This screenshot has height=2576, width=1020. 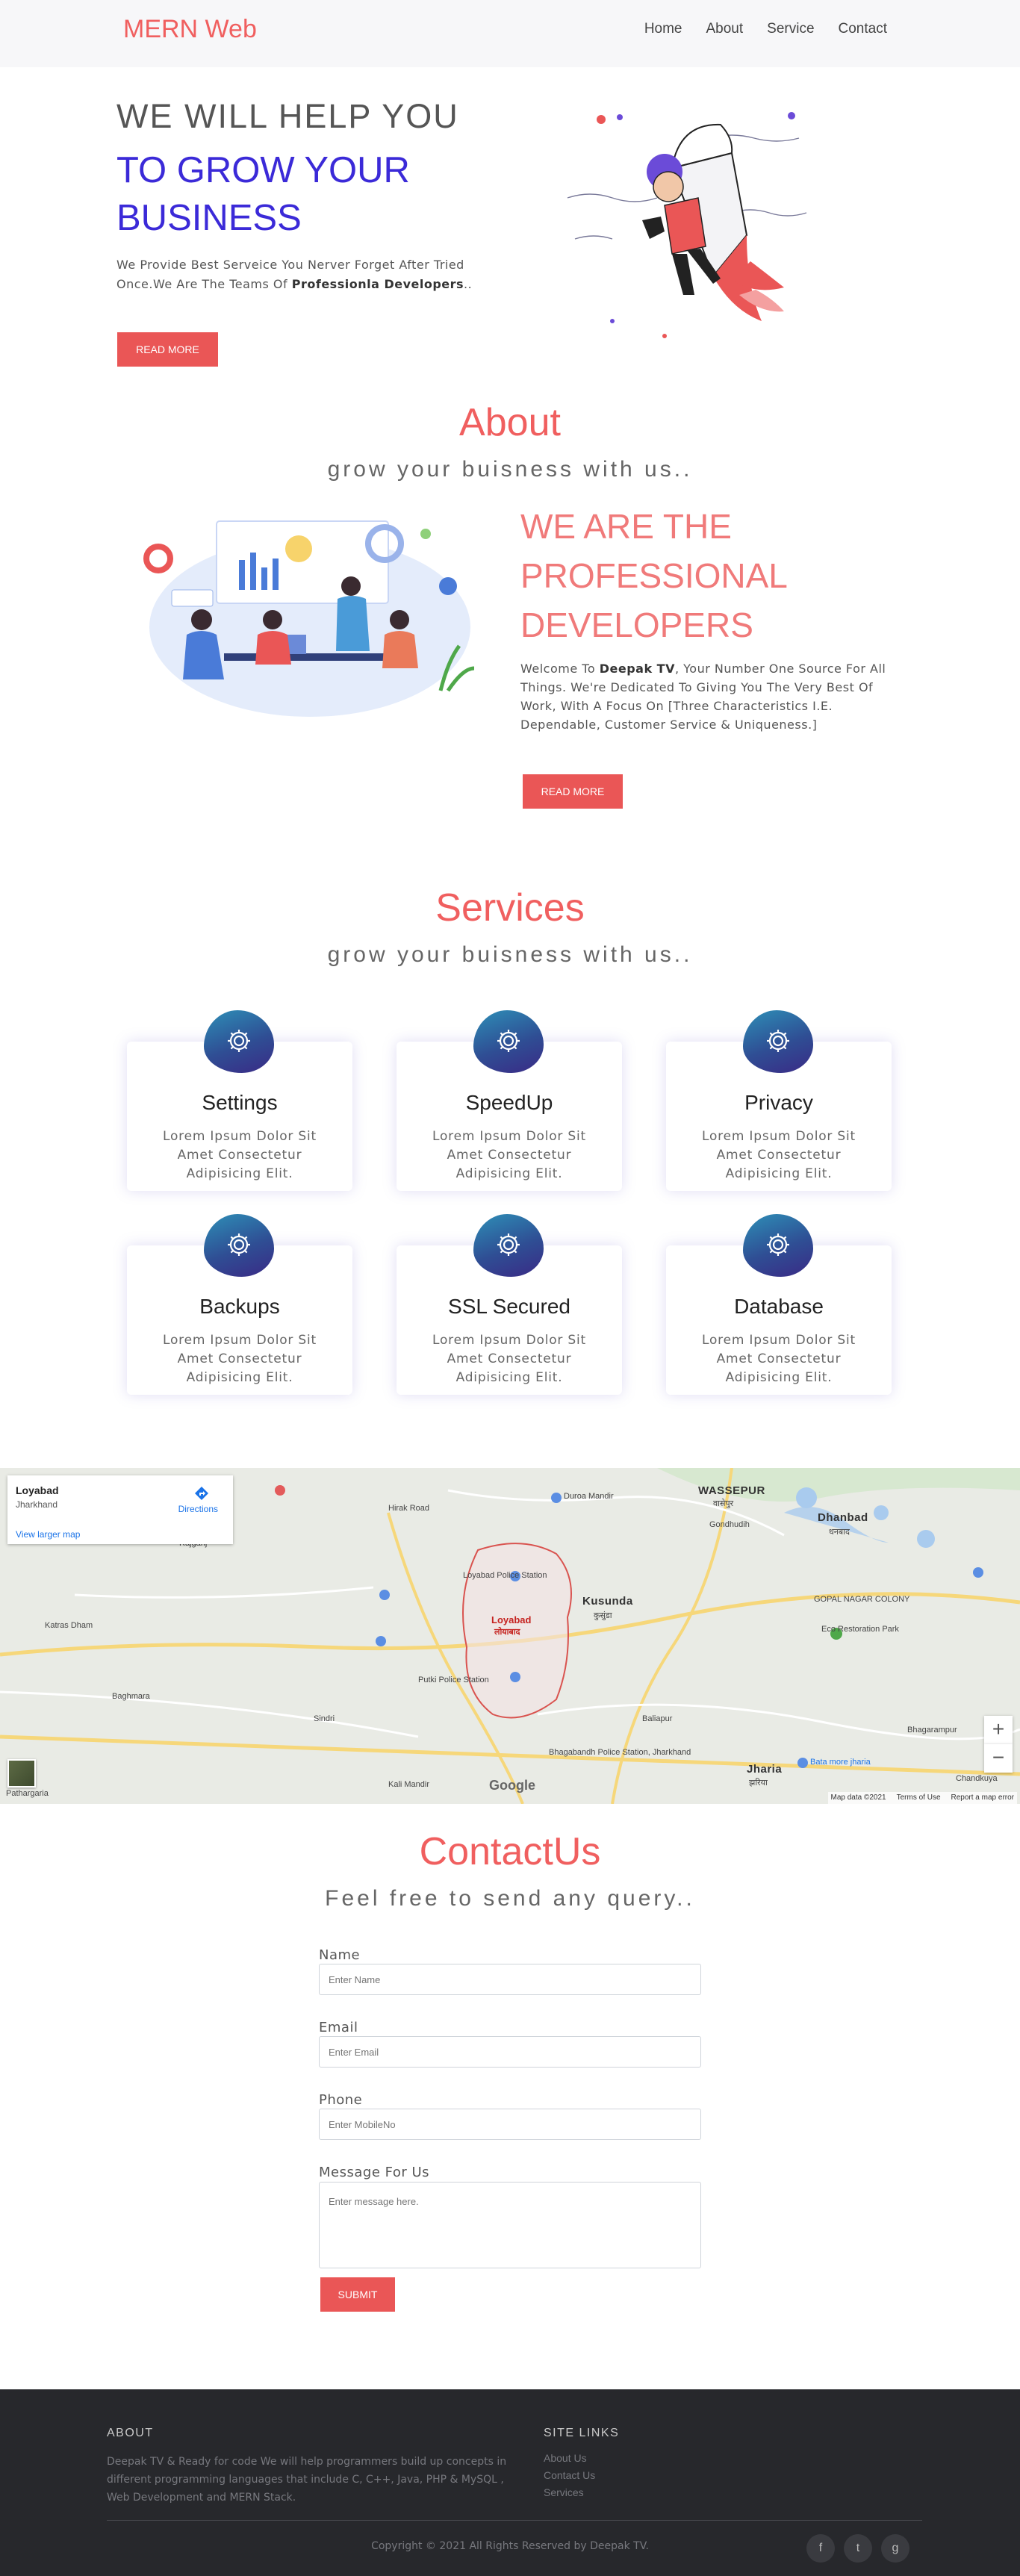 I want to click on map-label-gopal-nagar: GOPAL NAGAR COLONY, so click(x=862, y=1599).